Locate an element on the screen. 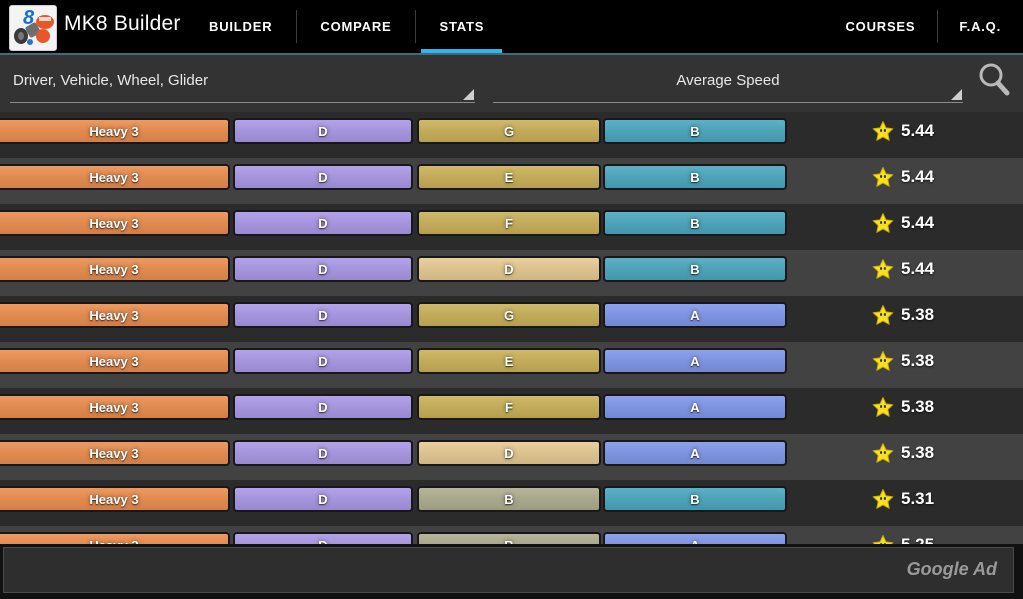 The height and width of the screenshot is (599, 1023). table-row: Heavy 3 D G B 5.44 is located at coordinates (511, 135).